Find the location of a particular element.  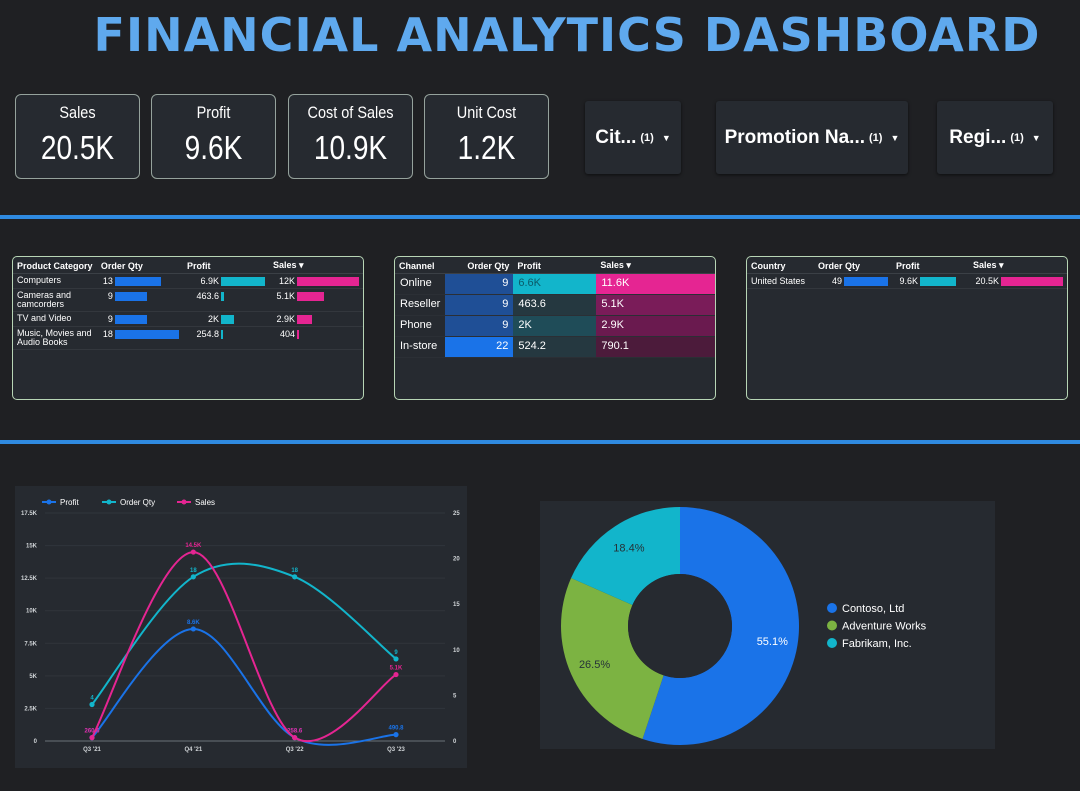

promotion-name-filter: Promotion Na... (1) ▼ is located at coordinates (812, 137).